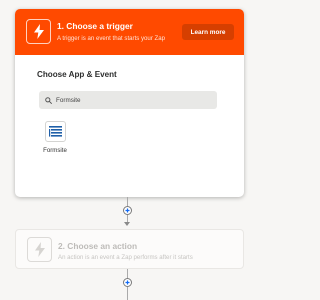 This screenshot has width=320, height=300. What do you see at coordinates (98, 246) in the screenshot?
I see `action-title: 2. Choose an action` at bounding box center [98, 246].